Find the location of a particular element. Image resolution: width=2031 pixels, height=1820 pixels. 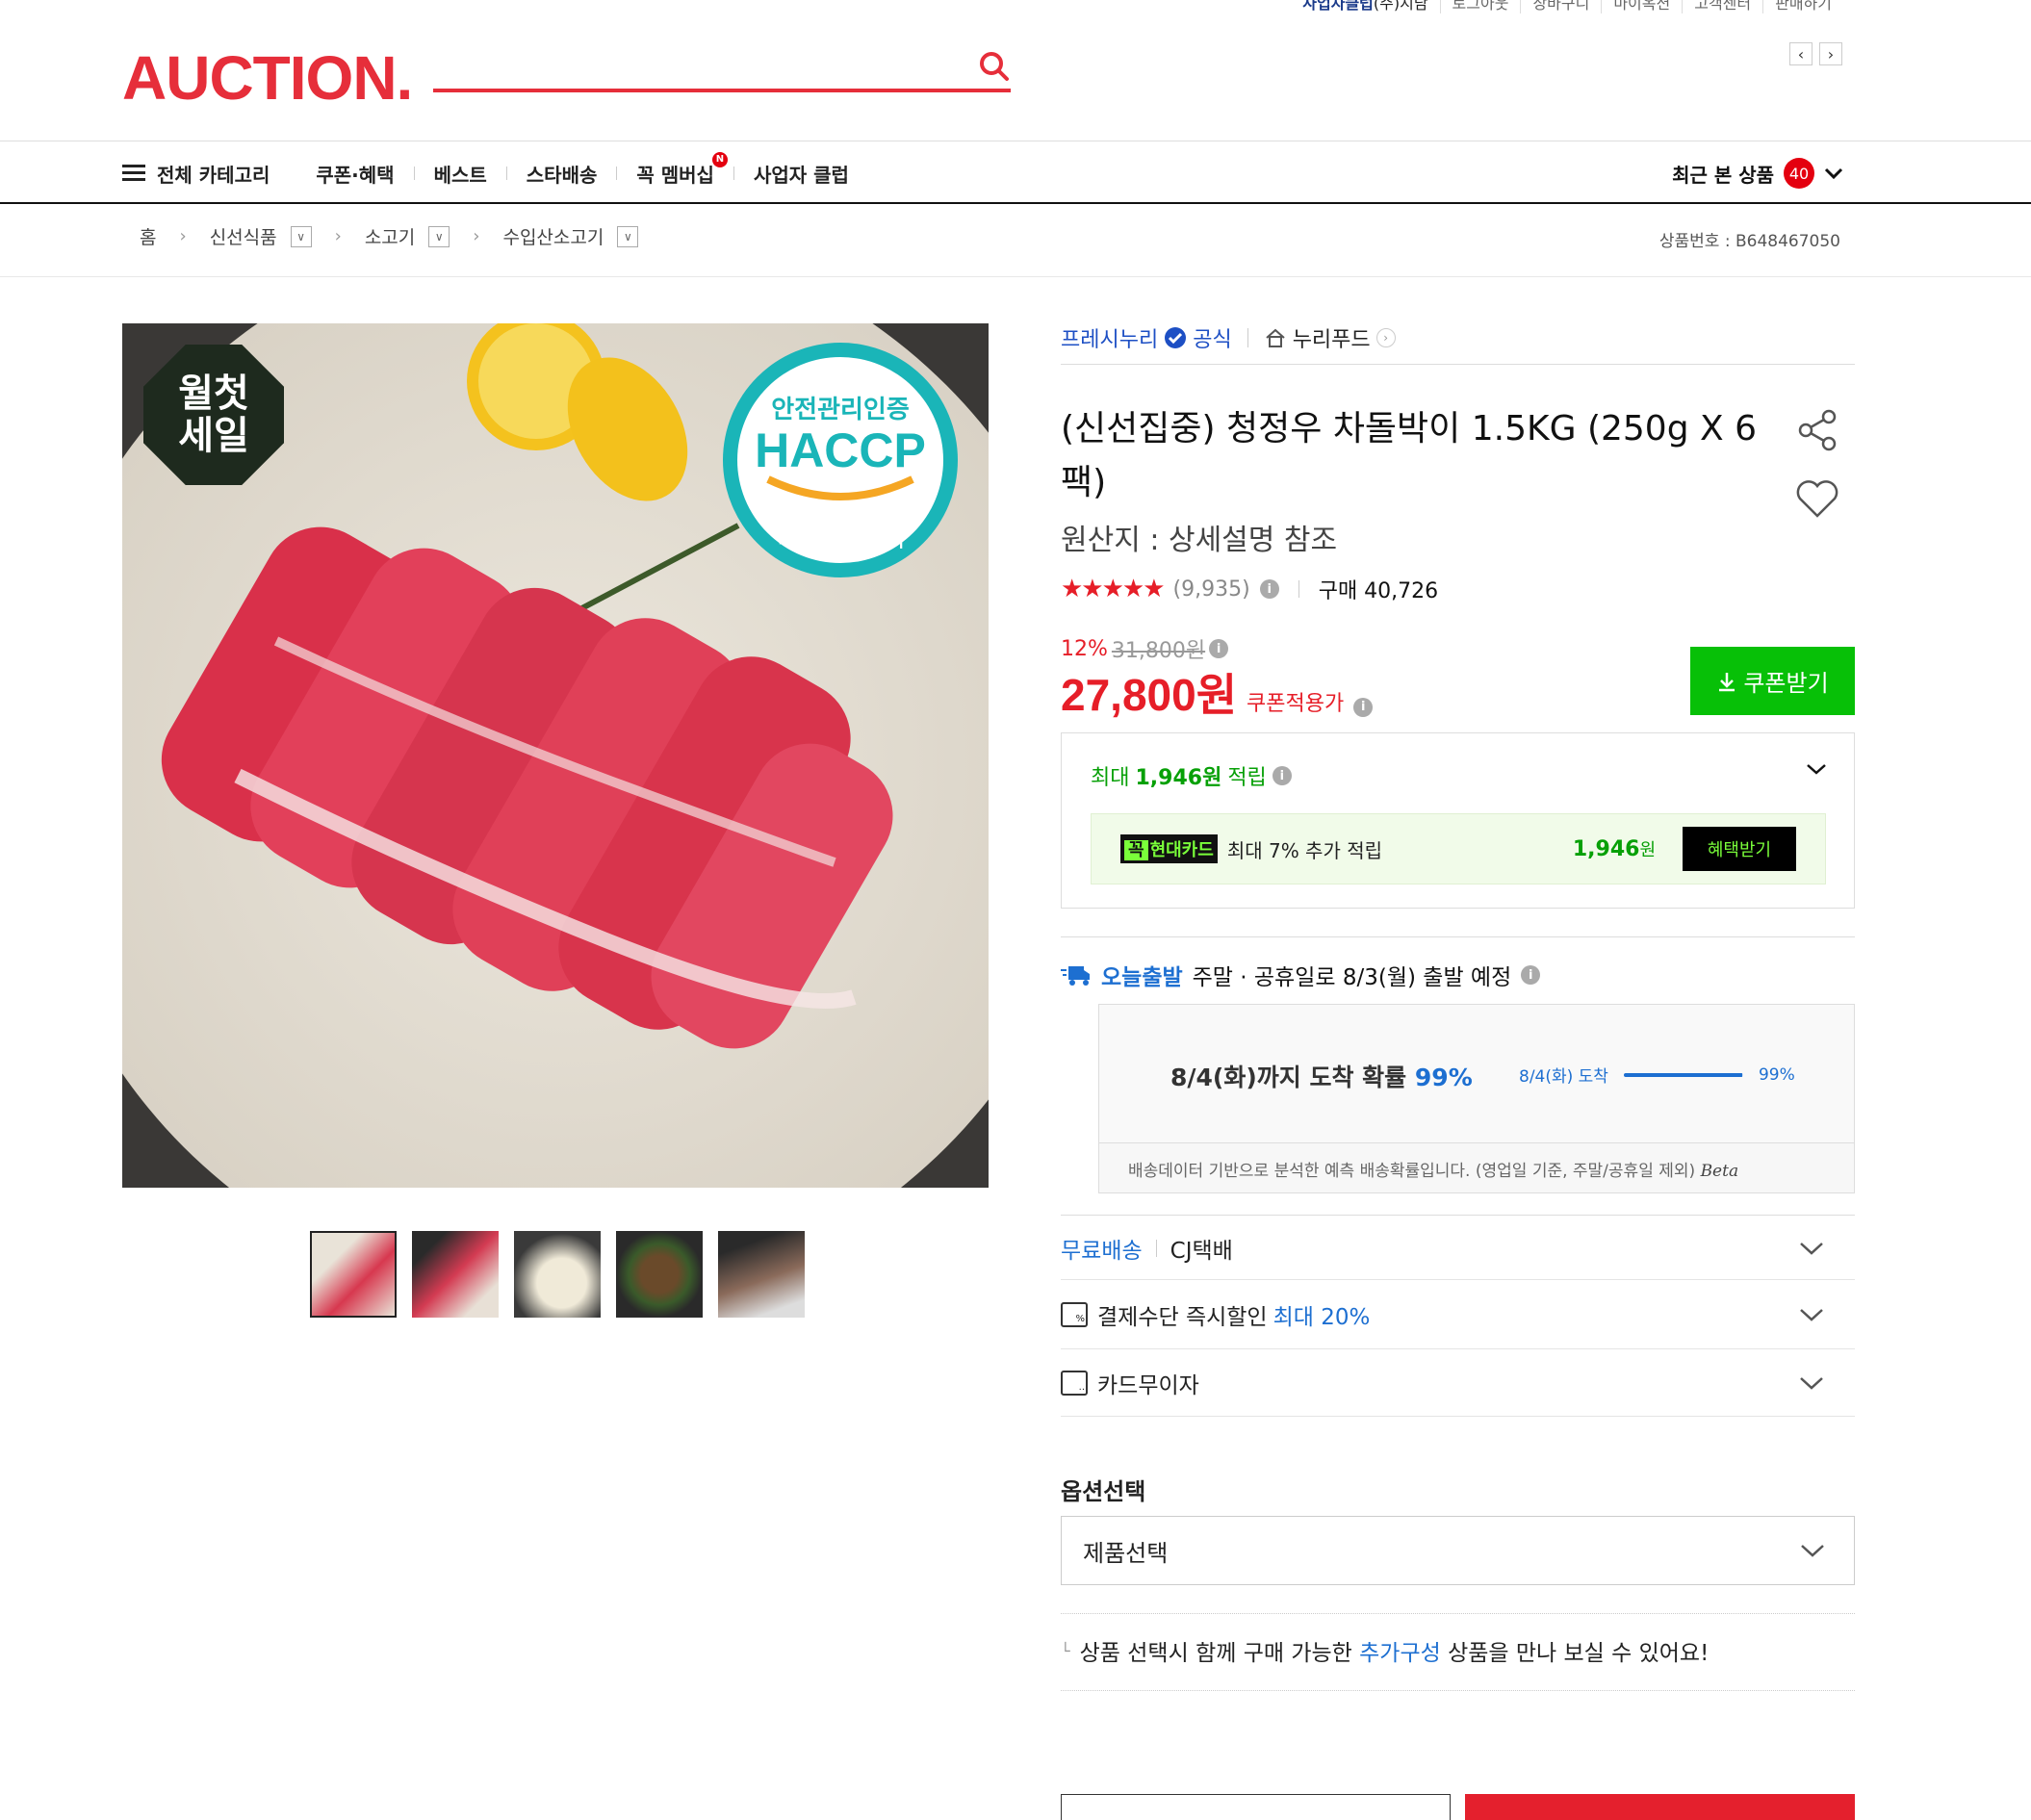

wishlist-heart-icon is located at coordinates (1817, 499).